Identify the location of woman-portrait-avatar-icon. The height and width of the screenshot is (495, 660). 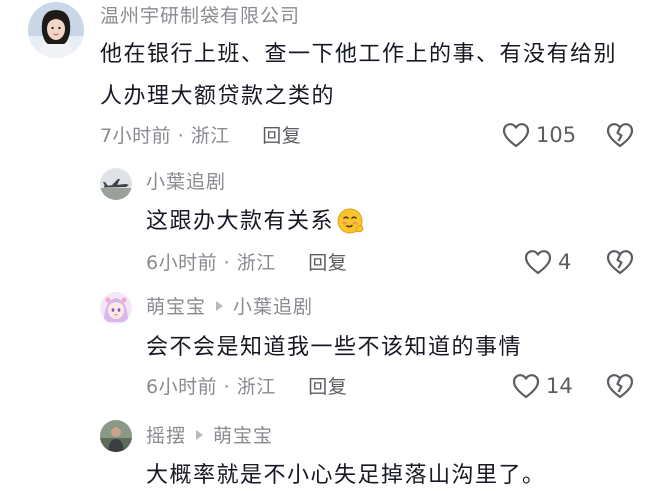
(56, 30).